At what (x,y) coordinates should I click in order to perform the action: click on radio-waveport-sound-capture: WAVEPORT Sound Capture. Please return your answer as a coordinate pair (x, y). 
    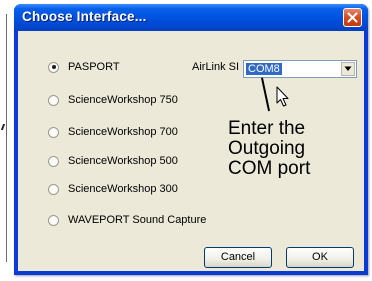
    Looking at the image, I should click on (127, 220).